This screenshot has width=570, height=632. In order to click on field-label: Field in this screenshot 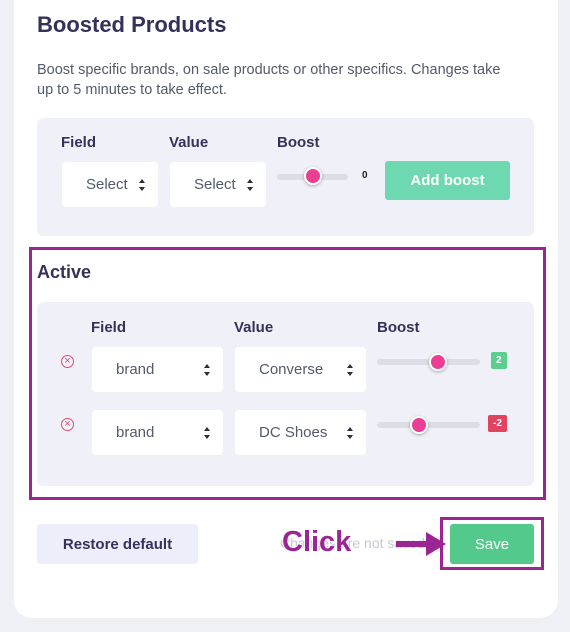, I will do `click(79, 142)`.